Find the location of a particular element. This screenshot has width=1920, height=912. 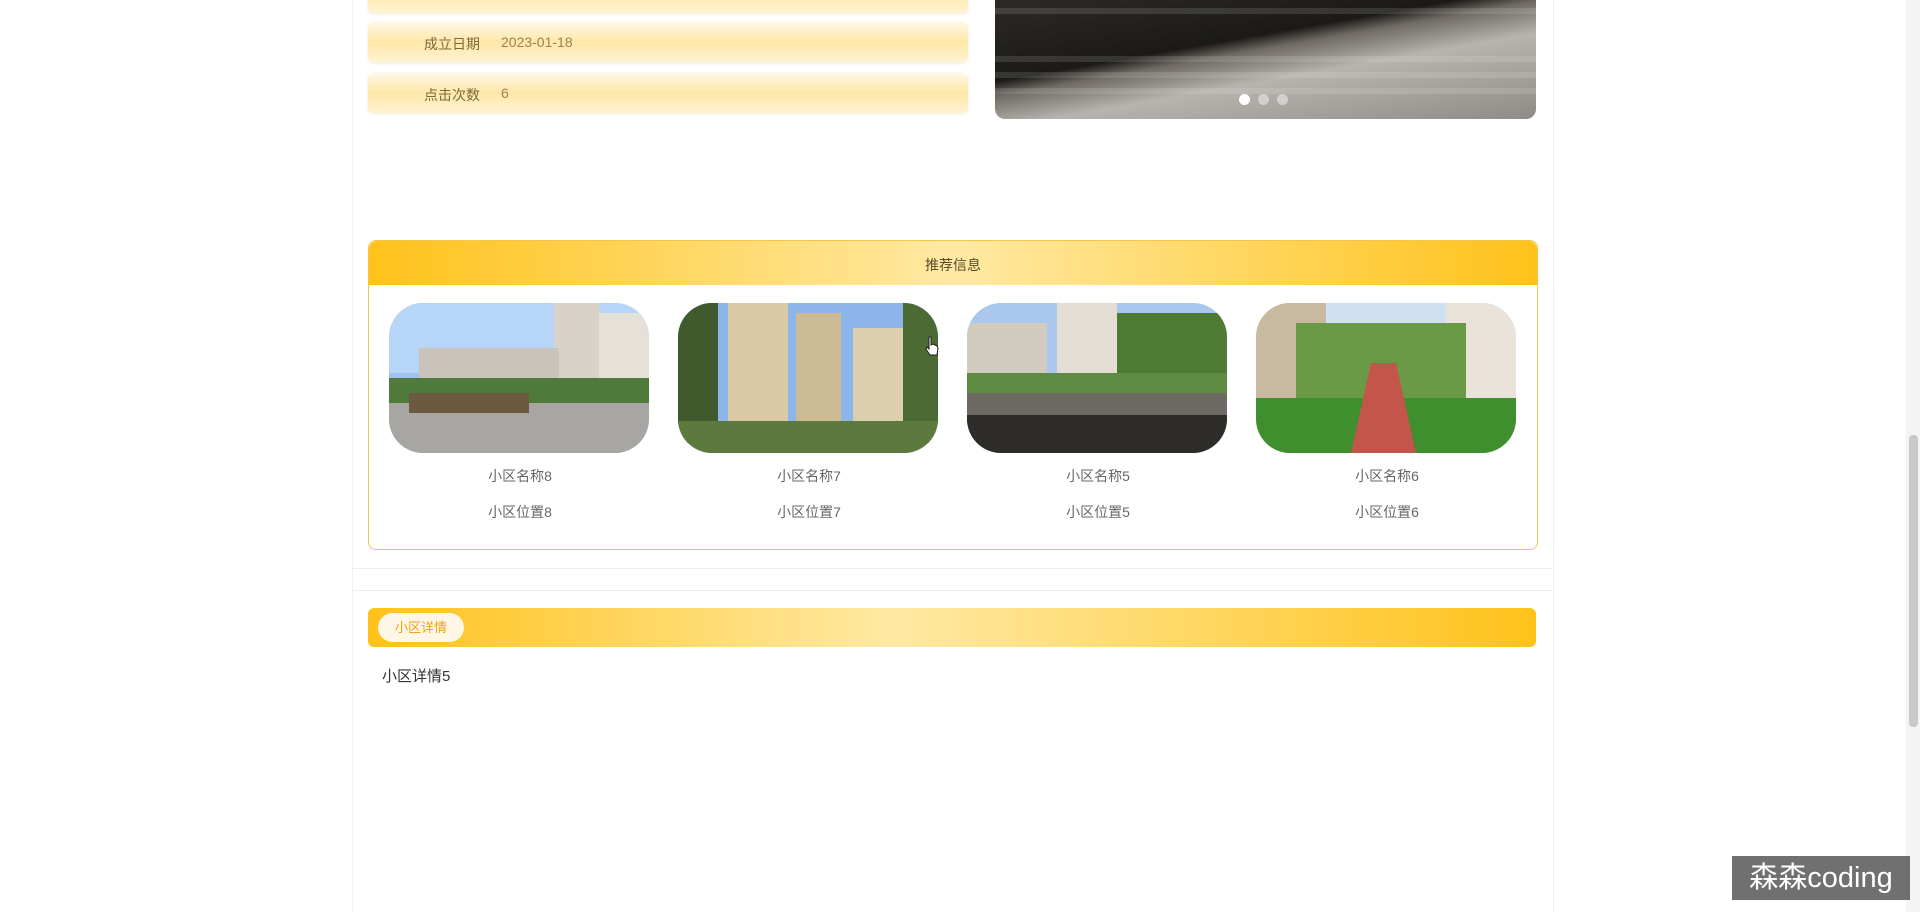

recommend-card-4: 小区名称6 小区位置6 is located at coordinates (1387, 411).